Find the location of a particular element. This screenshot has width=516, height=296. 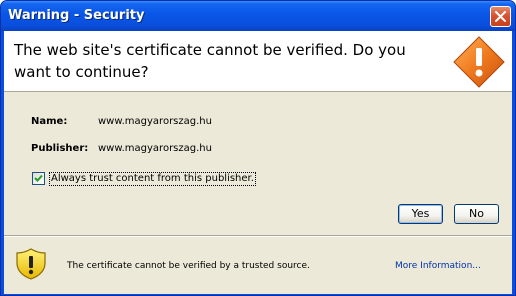

no-button: No is located at coordinates (476, 214).